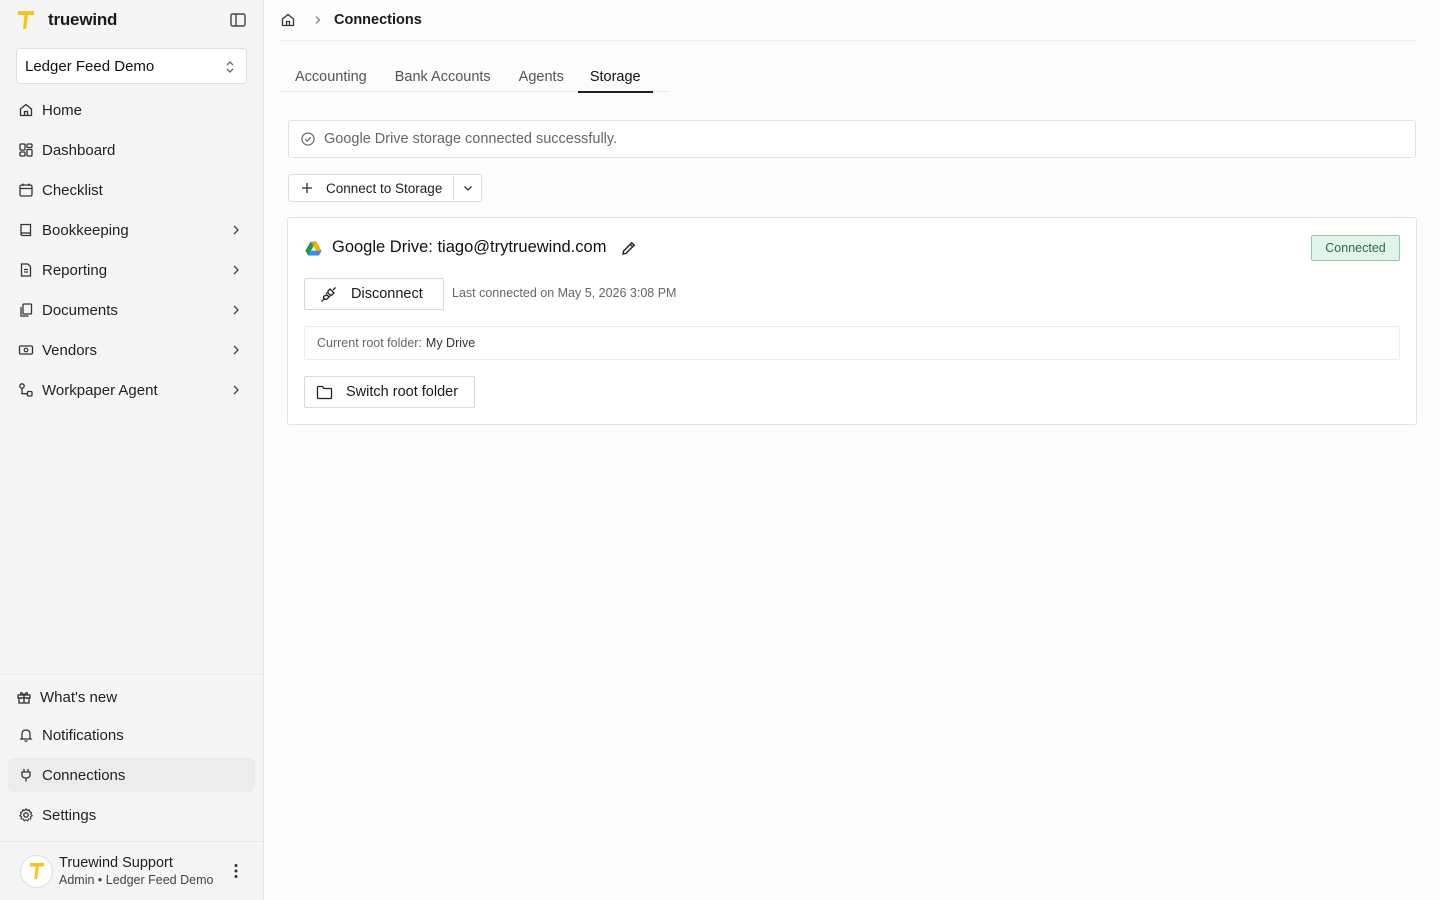 The height and width of the screenshot is (900, 1440). I want to click on tab-bank-accounts: Bank Accounts, so click(443, 77).